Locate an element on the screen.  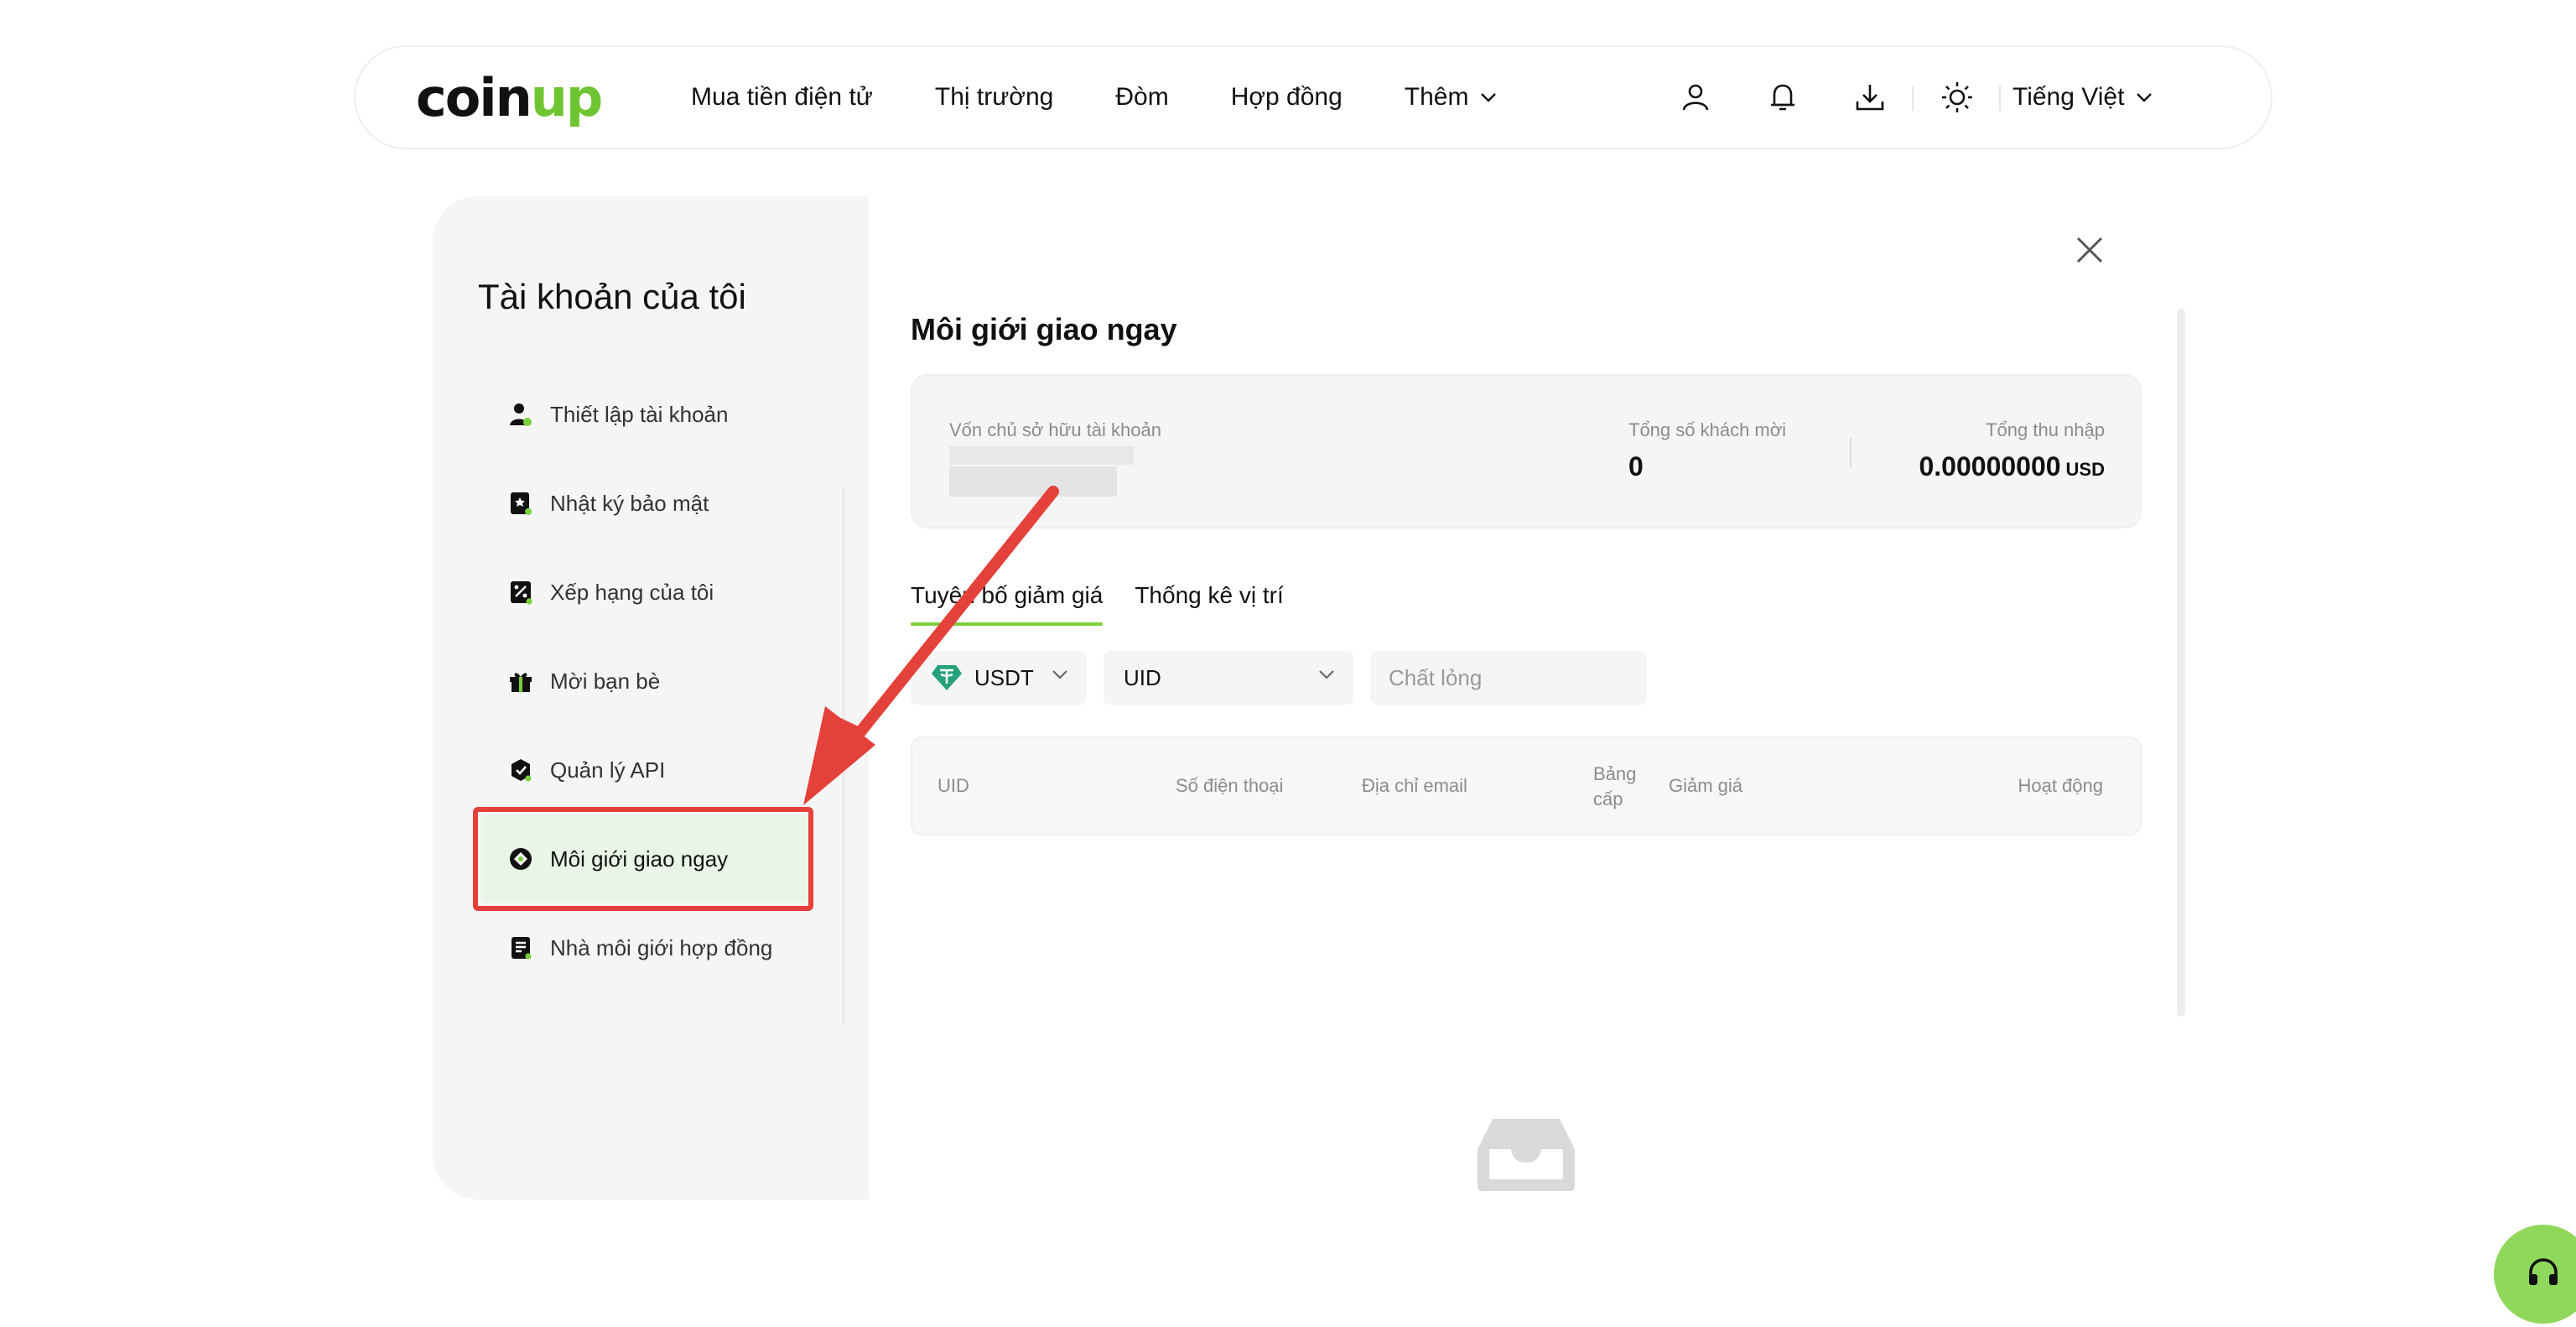
logo-text: coin is located at coordinates (474, 97).